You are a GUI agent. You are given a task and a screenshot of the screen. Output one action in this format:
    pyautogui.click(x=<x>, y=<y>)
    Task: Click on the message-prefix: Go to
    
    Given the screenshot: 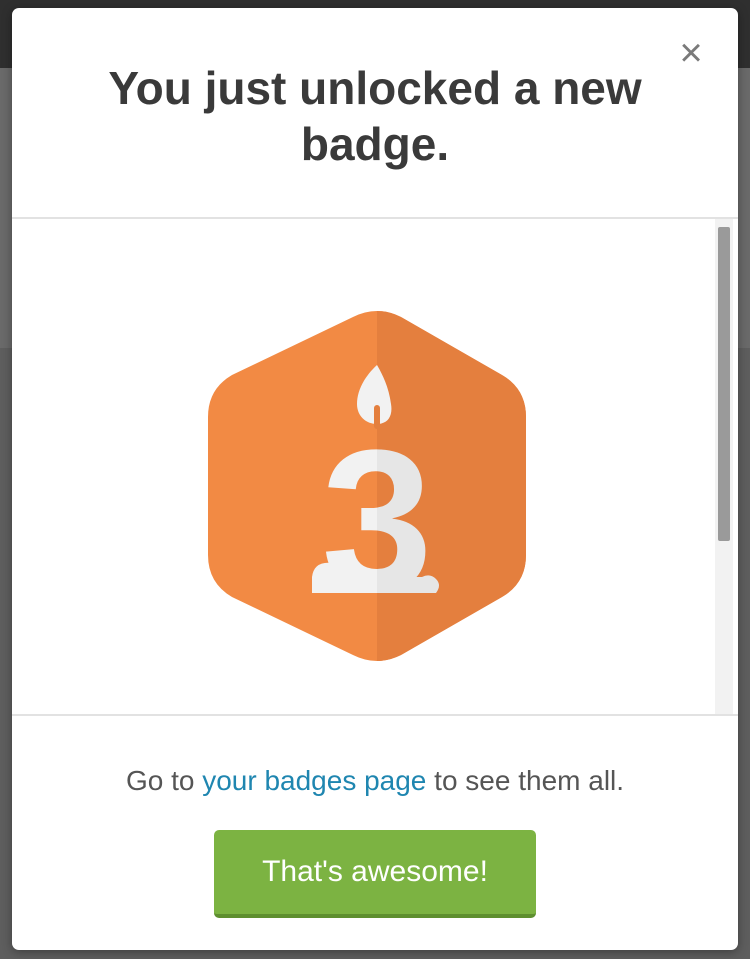 What is the action you would take?
    pyautogui.click(x=164, y=780)
    